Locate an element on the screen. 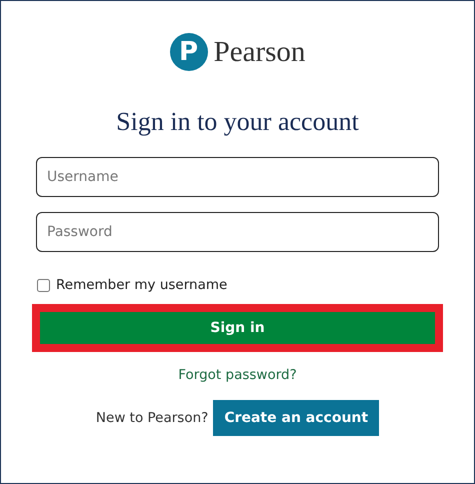 The image size is (475, 484). username-field: Username is located at coordinates (237, 177).